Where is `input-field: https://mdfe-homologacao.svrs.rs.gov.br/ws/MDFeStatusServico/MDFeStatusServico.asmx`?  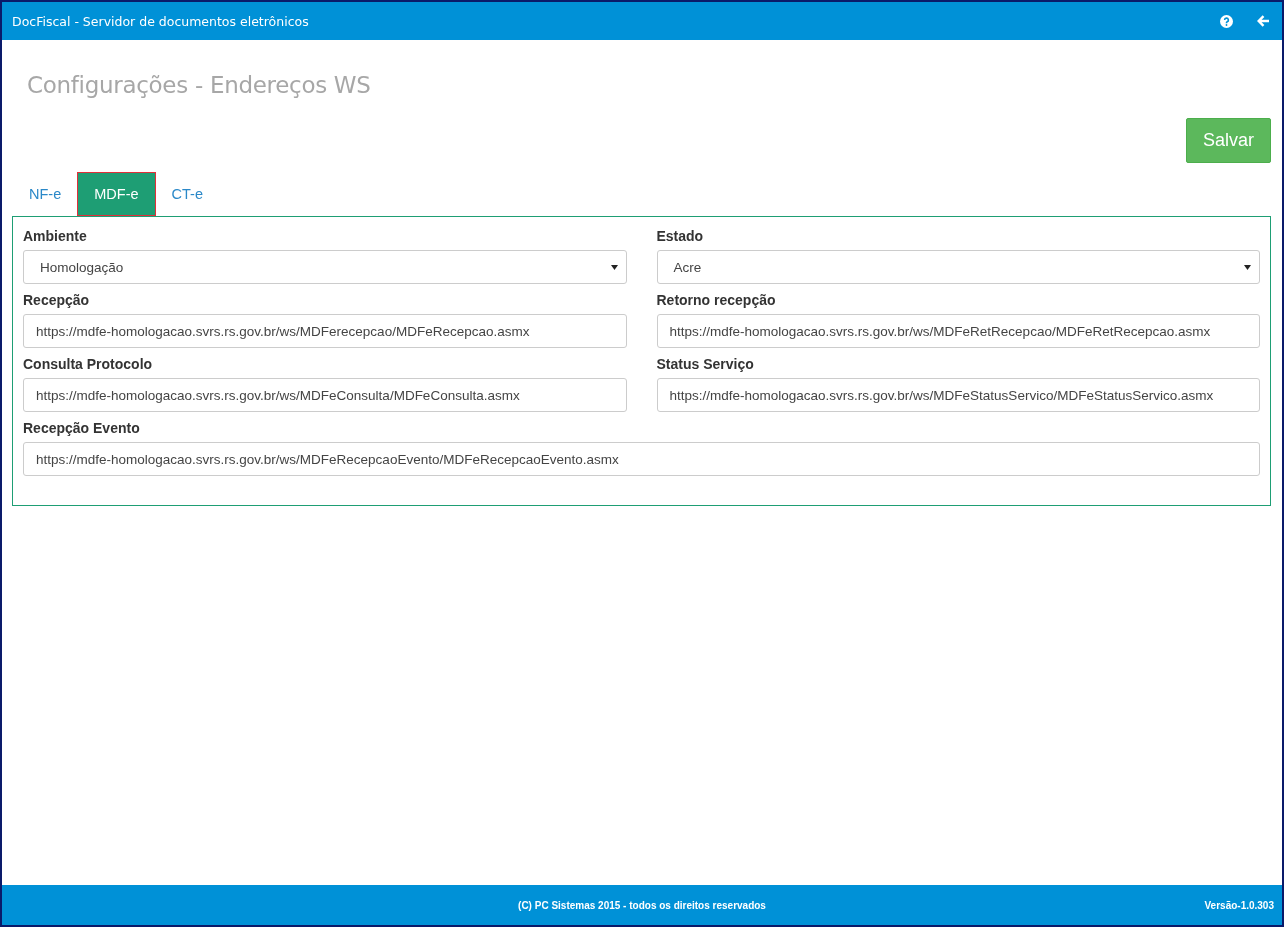
input-field: https://mdfe-homologacao.svrs.rs.gov.br/ws/MDFeStatusServico/MDFeStatusServico.asmx is located at coordinates (958, 395).